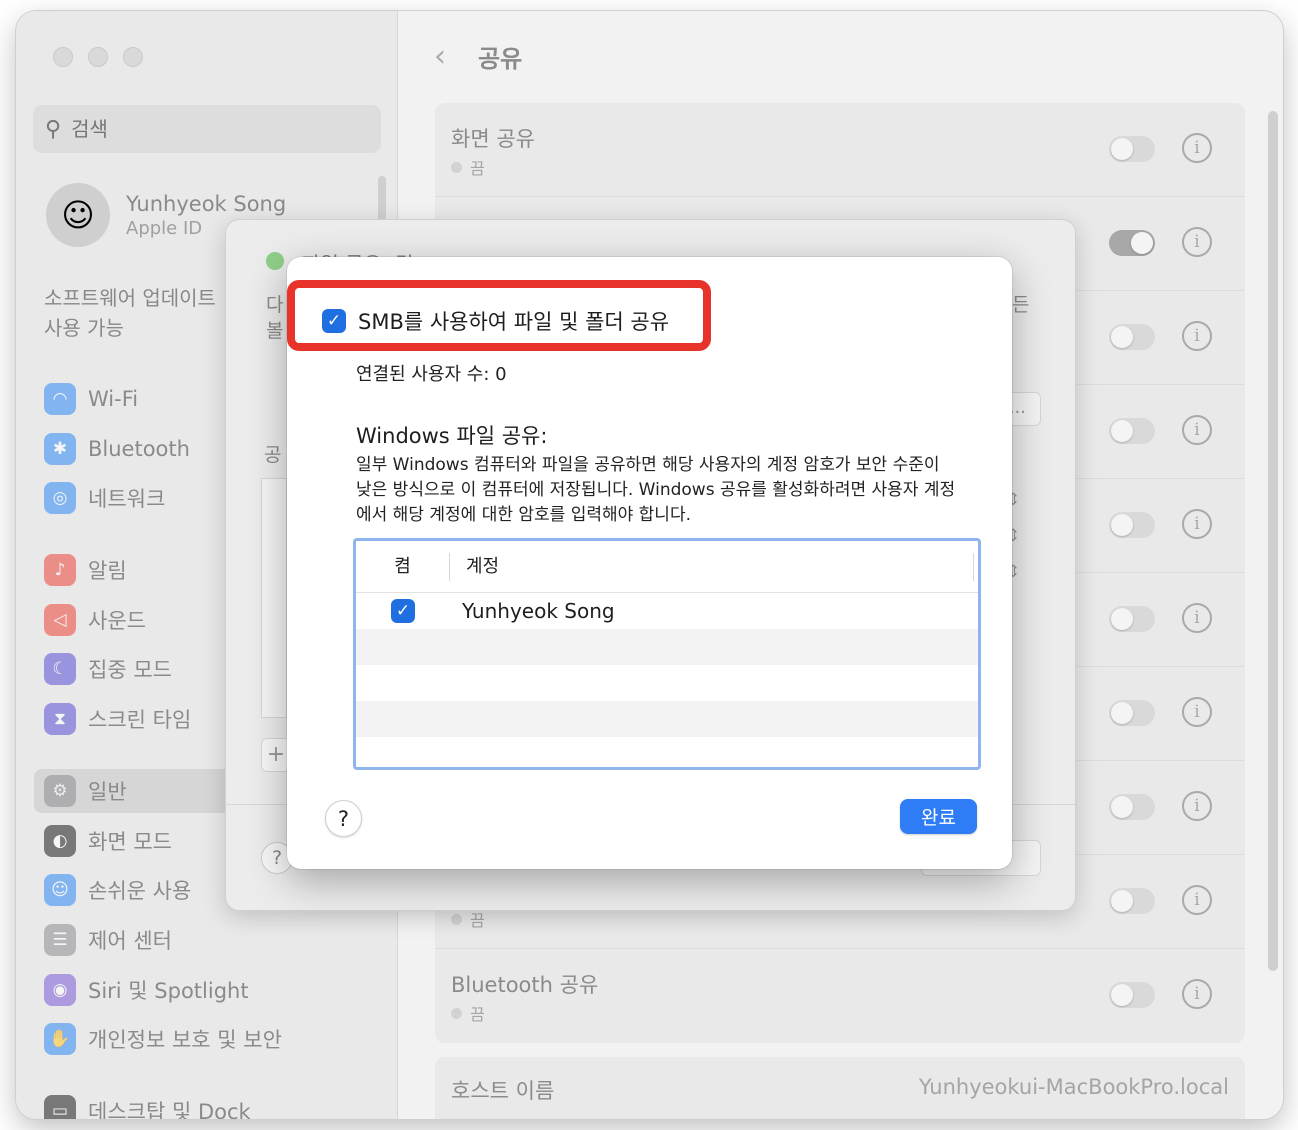 The height and width of the screenshot is (1130, 1298). What do you see at coordinates (274, 598) in the screenshot?
I see `shared-folders-list` at bounding box center [274, 598].